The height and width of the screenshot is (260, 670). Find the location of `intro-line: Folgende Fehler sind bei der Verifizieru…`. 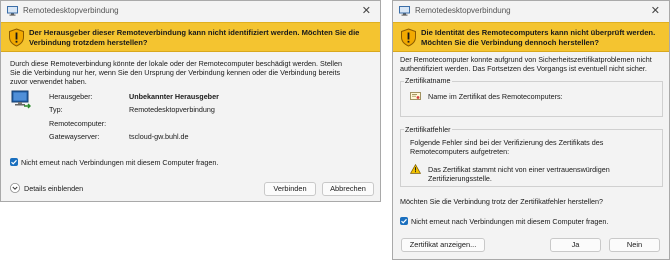

intro-line: Folgende Fehler sind bei der Verifizieru… is located at coordinates (507, 142).